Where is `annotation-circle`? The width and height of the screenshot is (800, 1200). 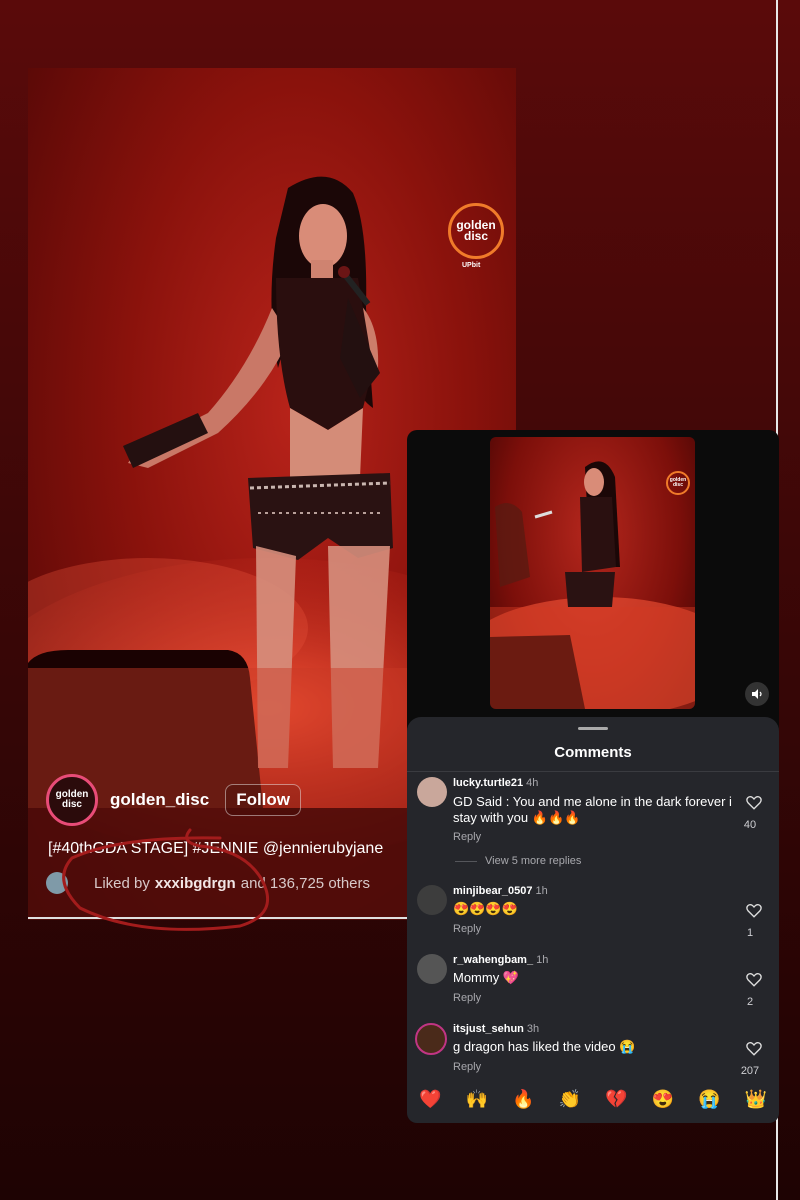 annotation-circle is located at coordinates (166, 879).